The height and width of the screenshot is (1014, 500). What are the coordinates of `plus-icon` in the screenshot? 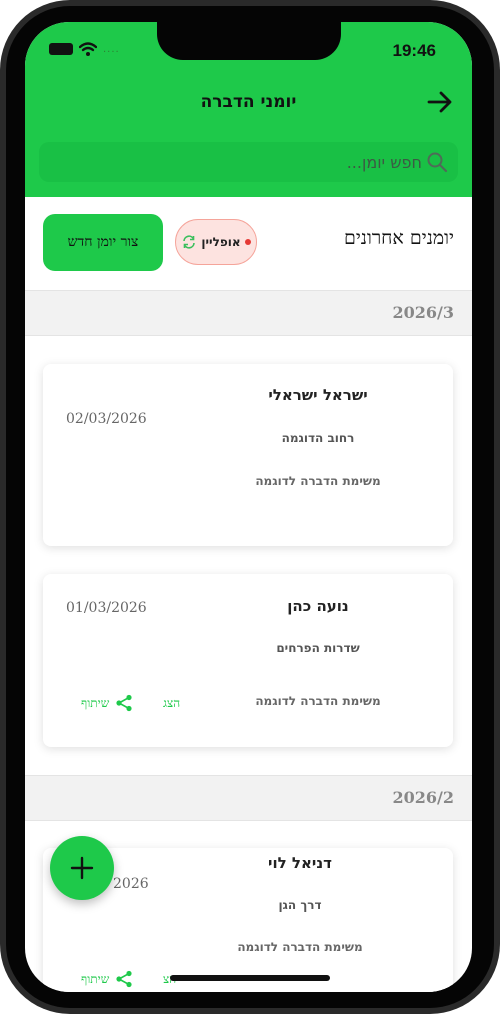 It's located at (82, 868).